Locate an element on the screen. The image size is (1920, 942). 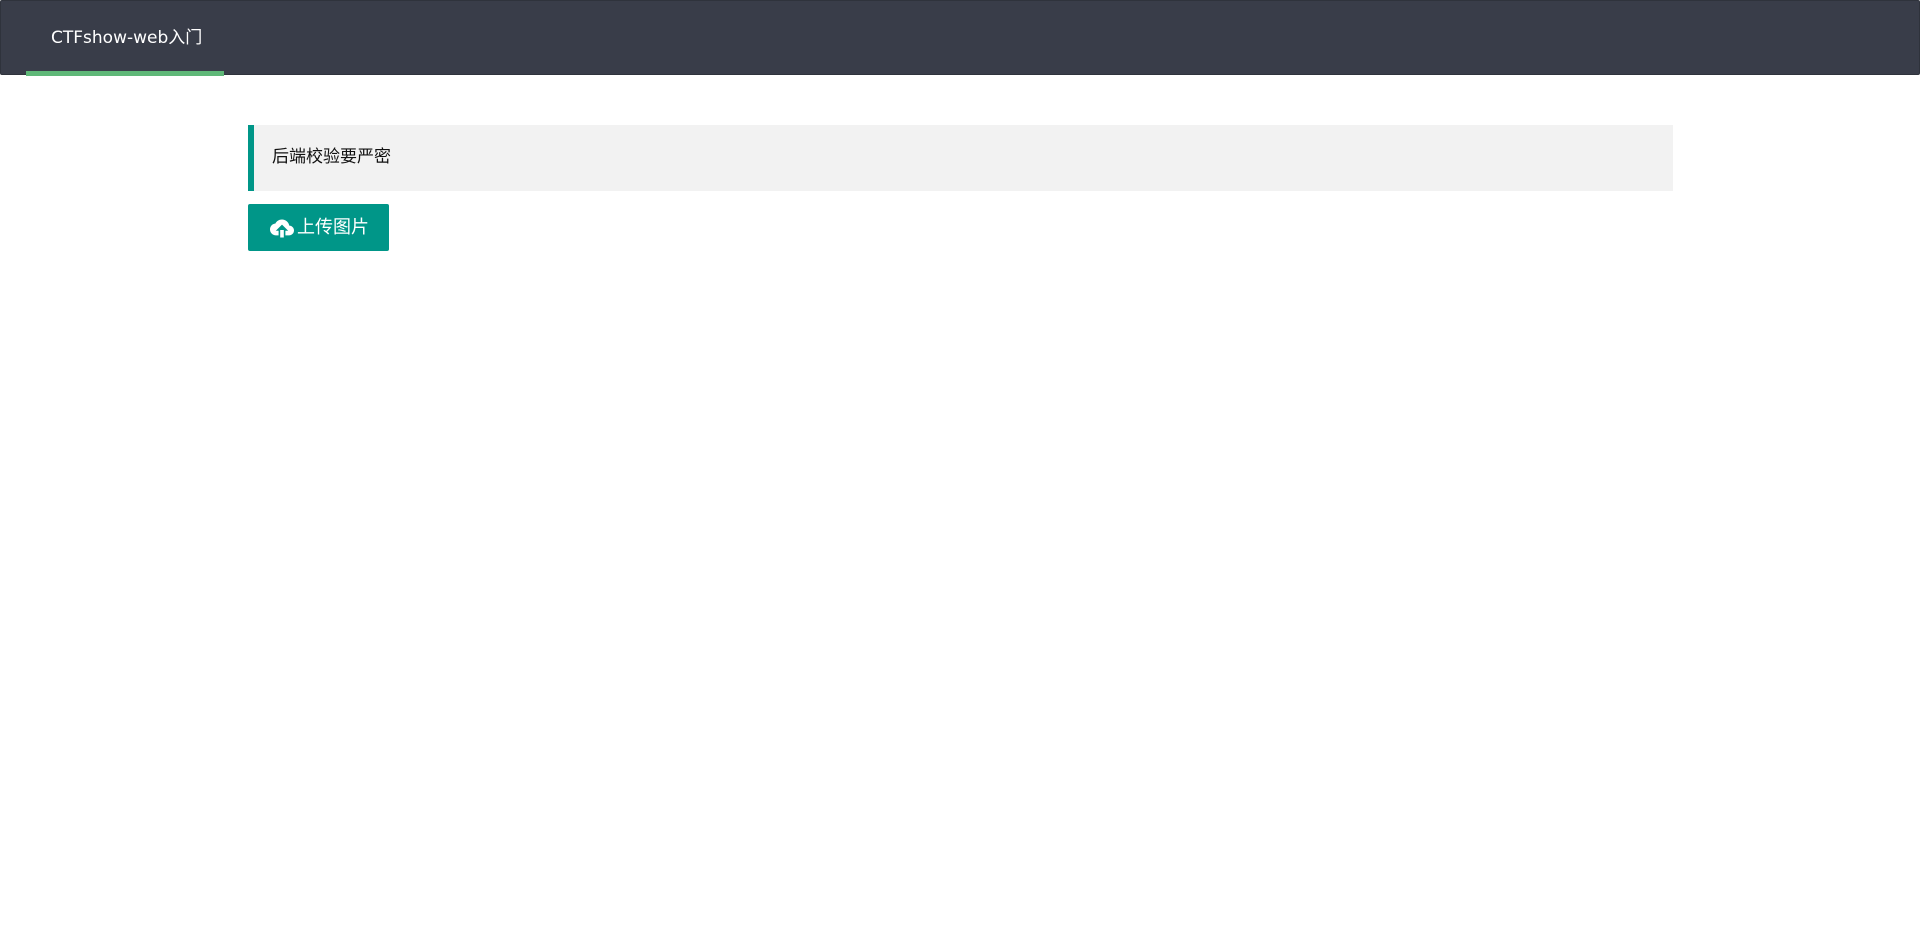
nav-item-ctfshow-web: CTFshow-web入门 is located at coordinates (125, 38).